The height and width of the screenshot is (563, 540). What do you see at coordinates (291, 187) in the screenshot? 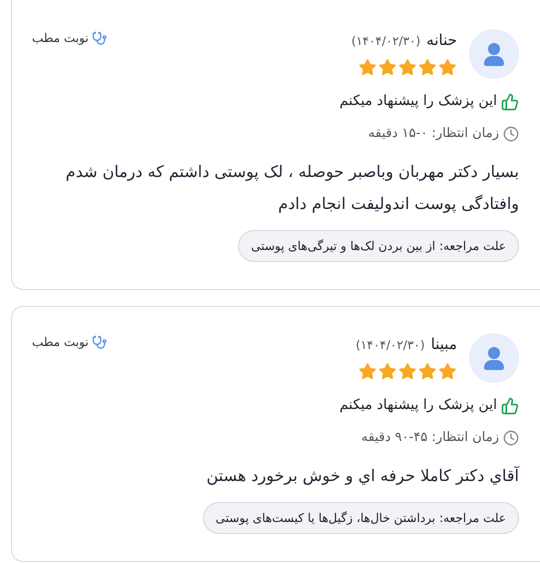
I see `review-comment: بسیار دکتر مهربان وباصبر حوصله ، لک پوستی داشتم که درمان شدم وافتادگی پوست اندولیفت انجام دادم` at bounding box center [291, 187].